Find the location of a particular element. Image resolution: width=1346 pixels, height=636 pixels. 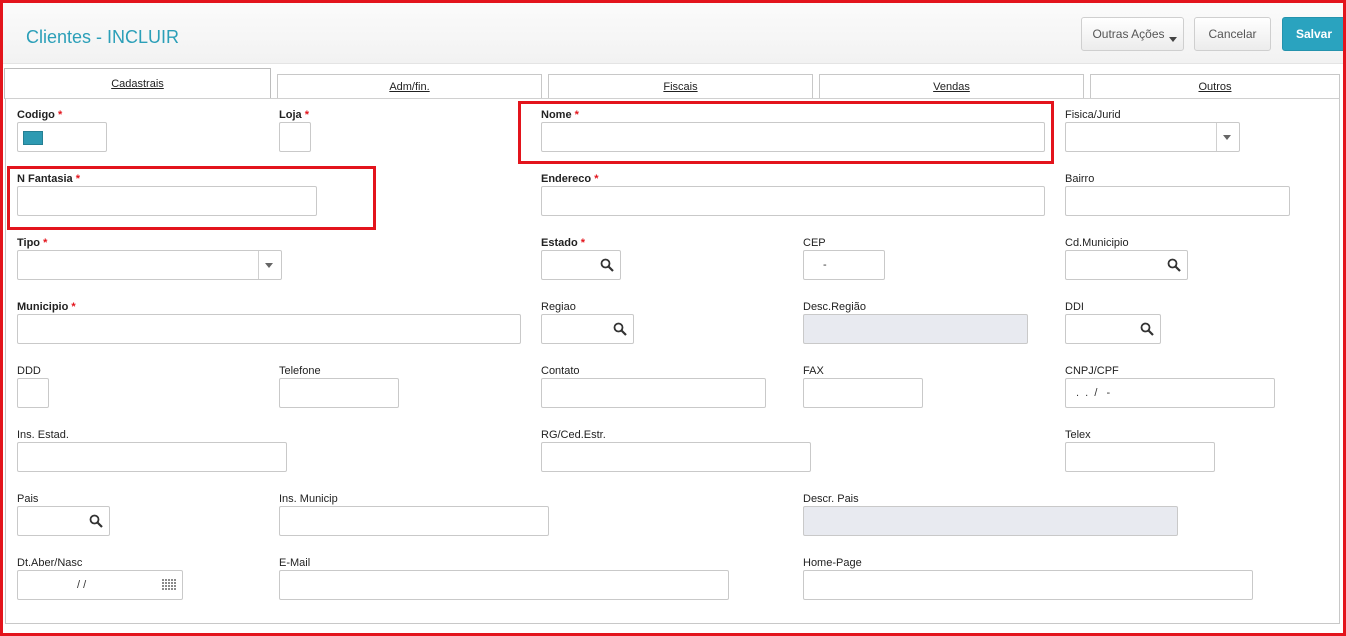

codigo-label: Codigo * is located at coordinates (40, 115).